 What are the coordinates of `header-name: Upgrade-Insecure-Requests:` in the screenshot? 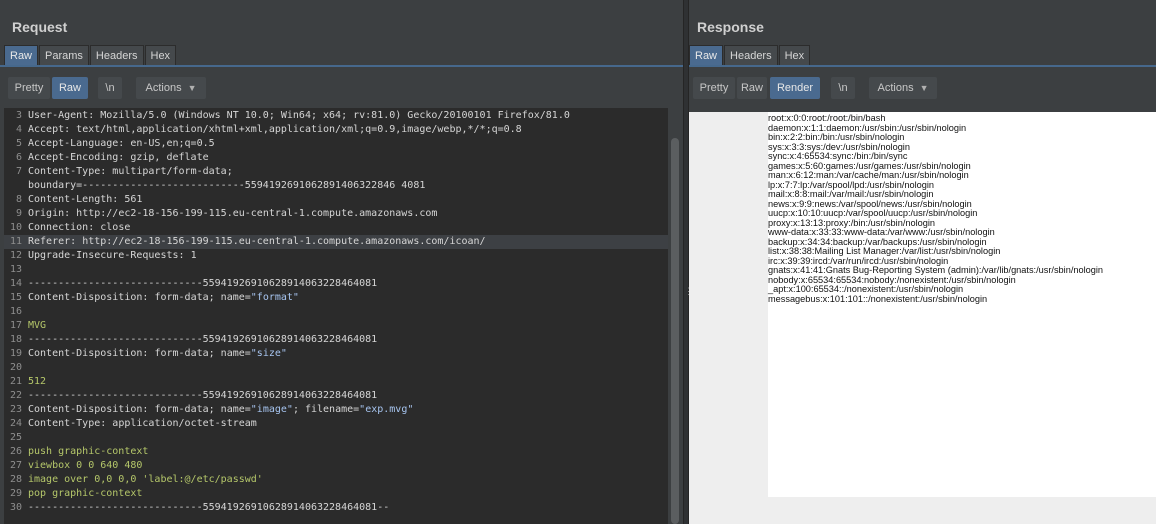 It's located at (106, 255).